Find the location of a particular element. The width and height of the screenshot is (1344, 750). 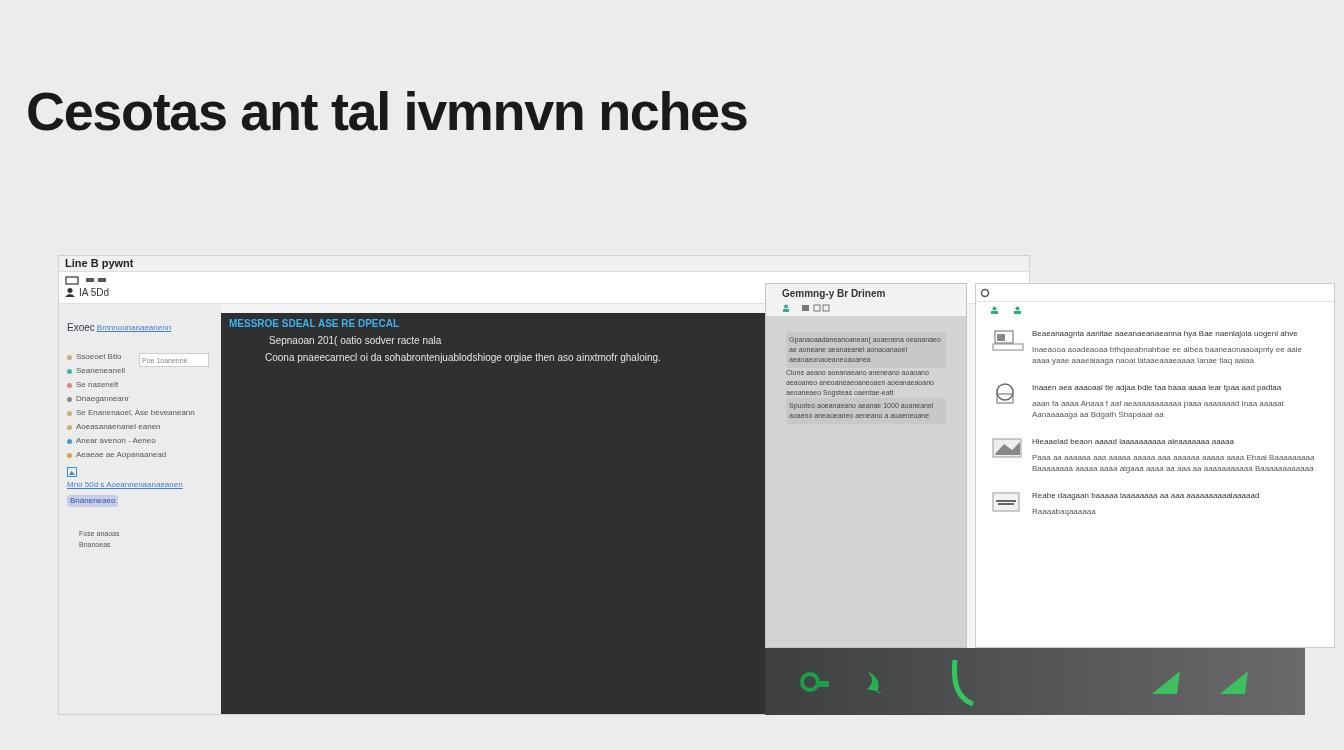

editor-line: Coona pnaeecarnecl oi da sohabrontenjuablodshioge orgiae then aso ainxtmofr ghaloing. is located at coordinates (463, 358).